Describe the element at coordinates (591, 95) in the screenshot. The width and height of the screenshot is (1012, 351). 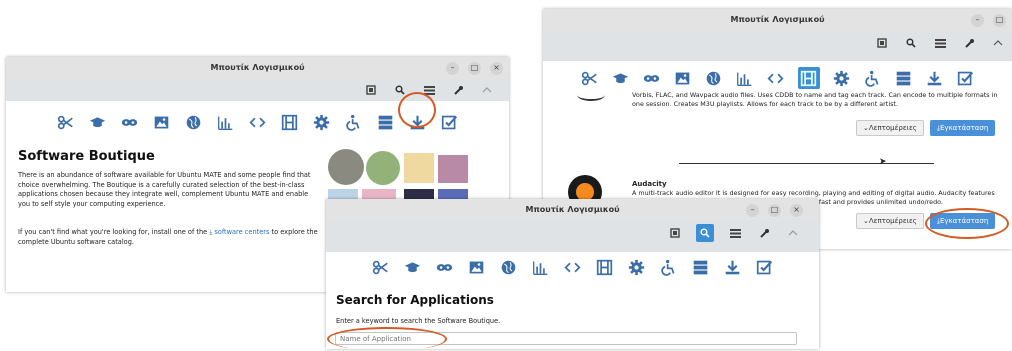
I see `app-icon` at that location.